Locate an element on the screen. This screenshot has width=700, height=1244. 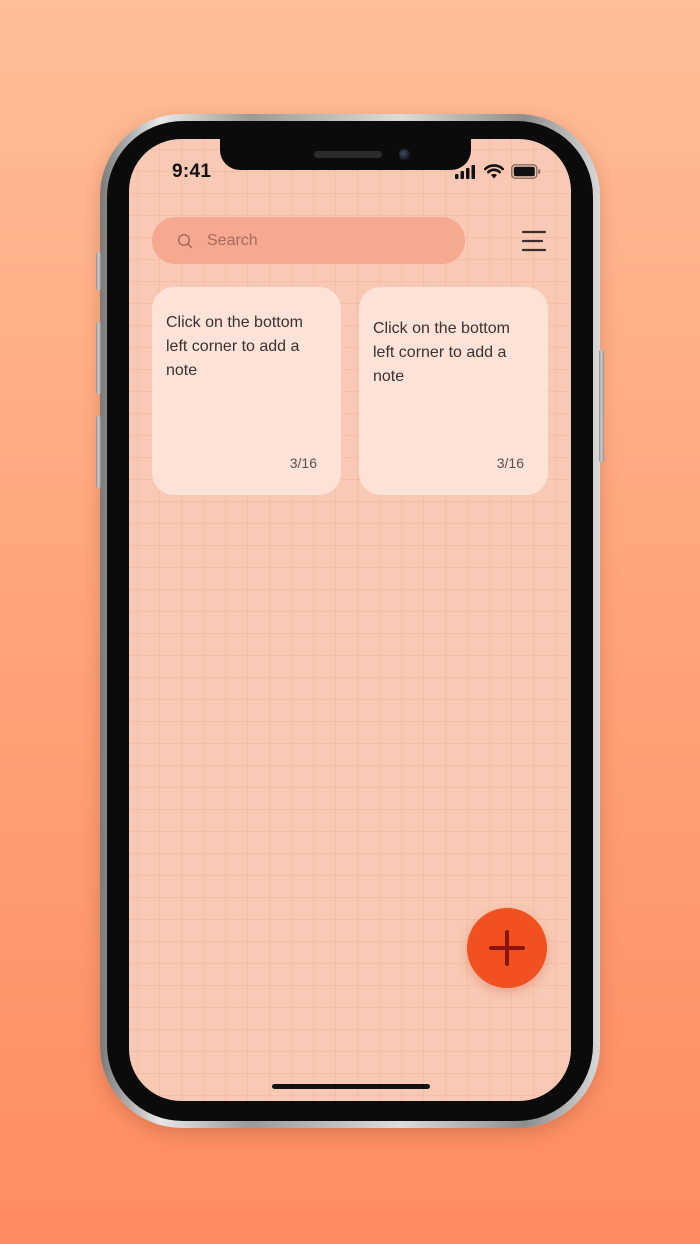
status-icons is located at coordinates (498, 171).